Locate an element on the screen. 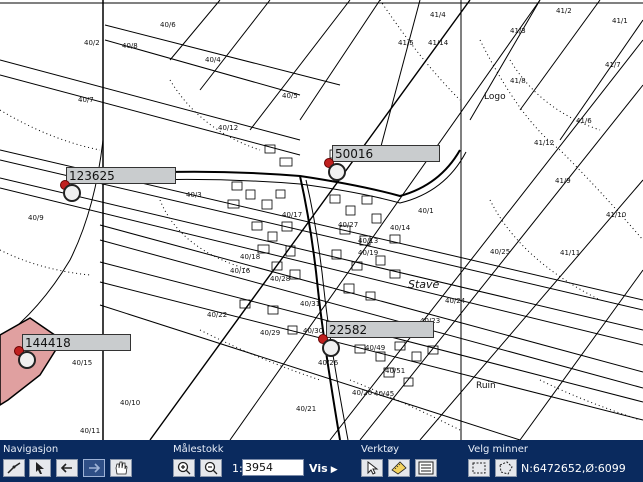  parcel-label: 40/12 is located at coordinates (228, 128).